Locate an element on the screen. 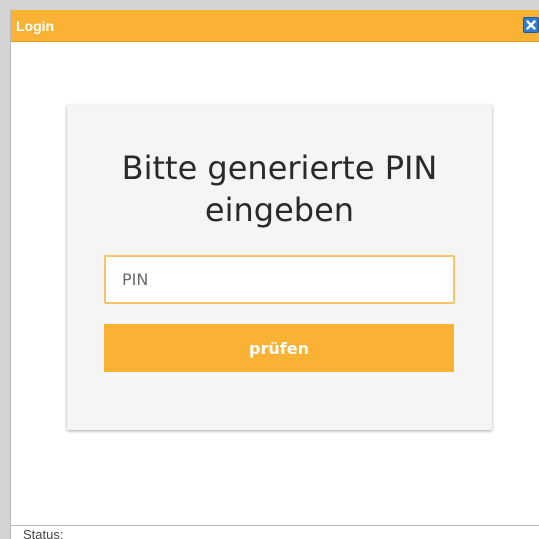  close-icon is located at coordinates (531, 25).